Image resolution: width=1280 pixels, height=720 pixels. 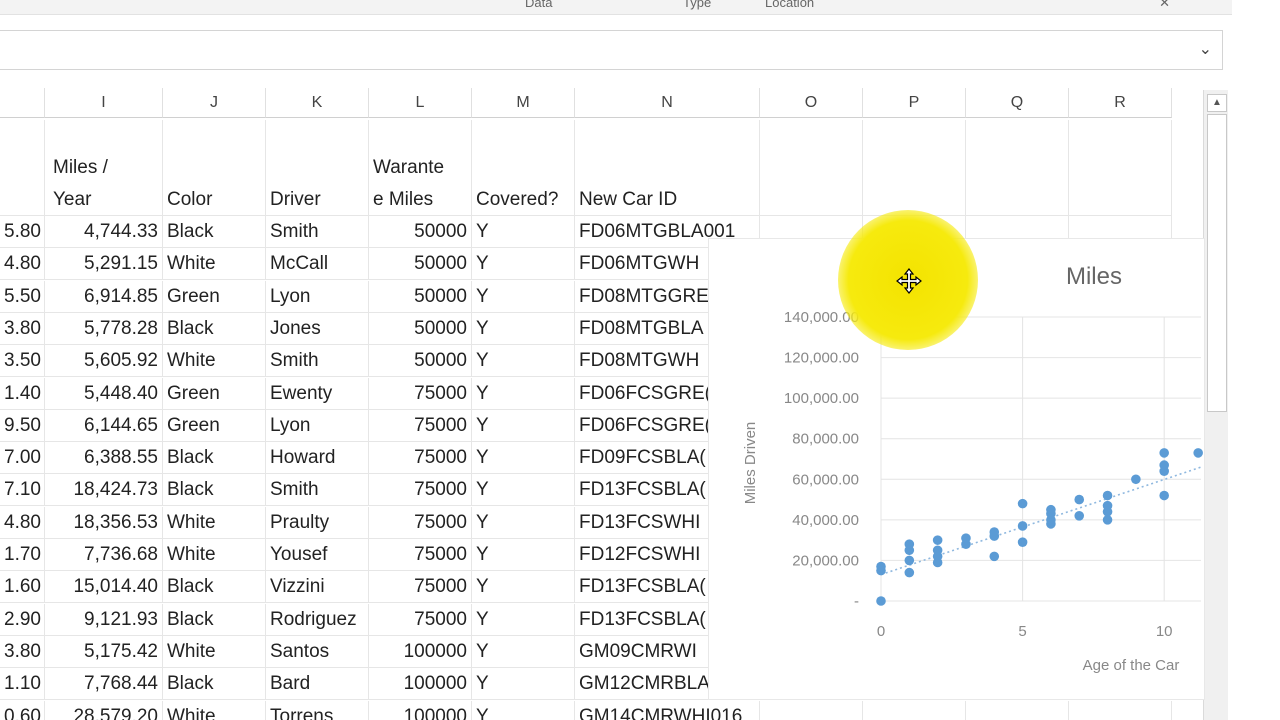 I want to click on close-icon: ✕, so click(x=1164, y=5).